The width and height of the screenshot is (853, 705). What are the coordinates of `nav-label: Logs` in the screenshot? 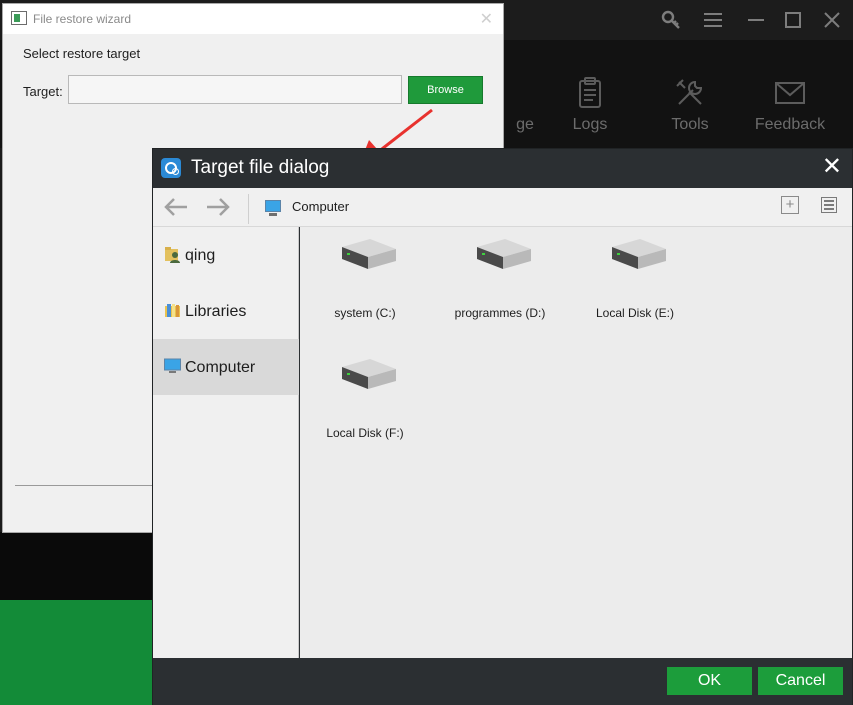 It's located at (590, 124).